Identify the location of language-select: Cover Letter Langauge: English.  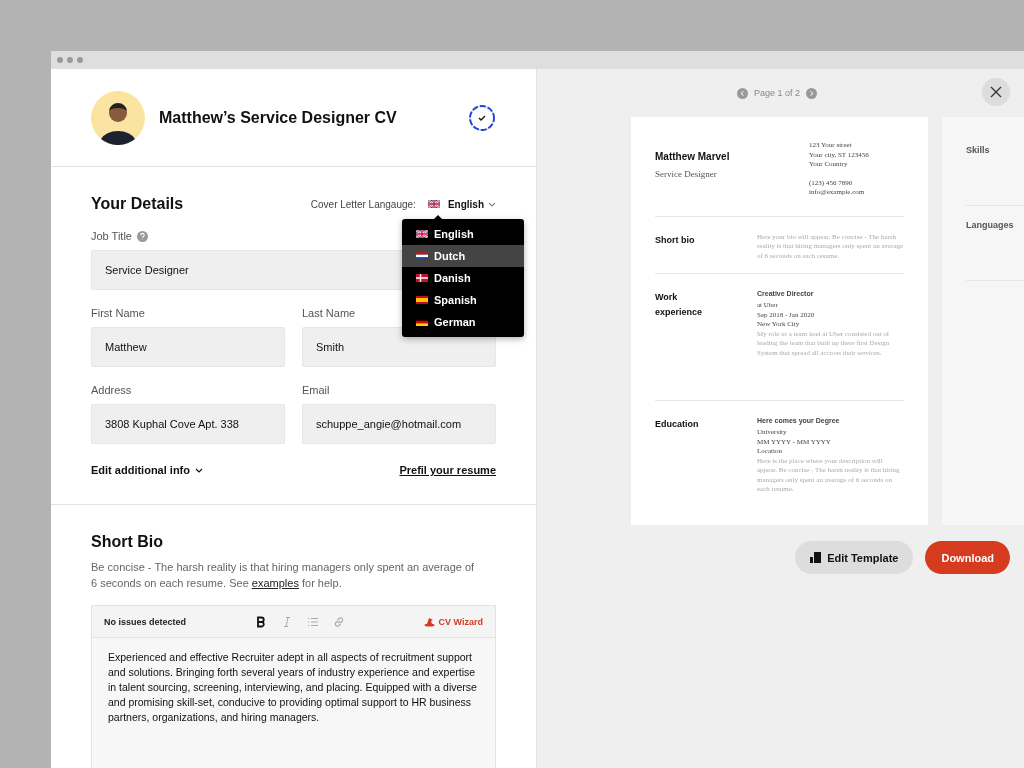
(403, 204).